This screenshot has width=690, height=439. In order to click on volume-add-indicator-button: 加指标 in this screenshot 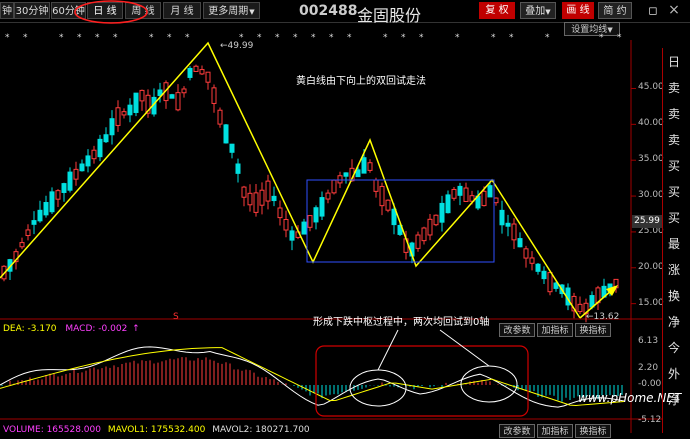, I will do `click(555, 431)`.